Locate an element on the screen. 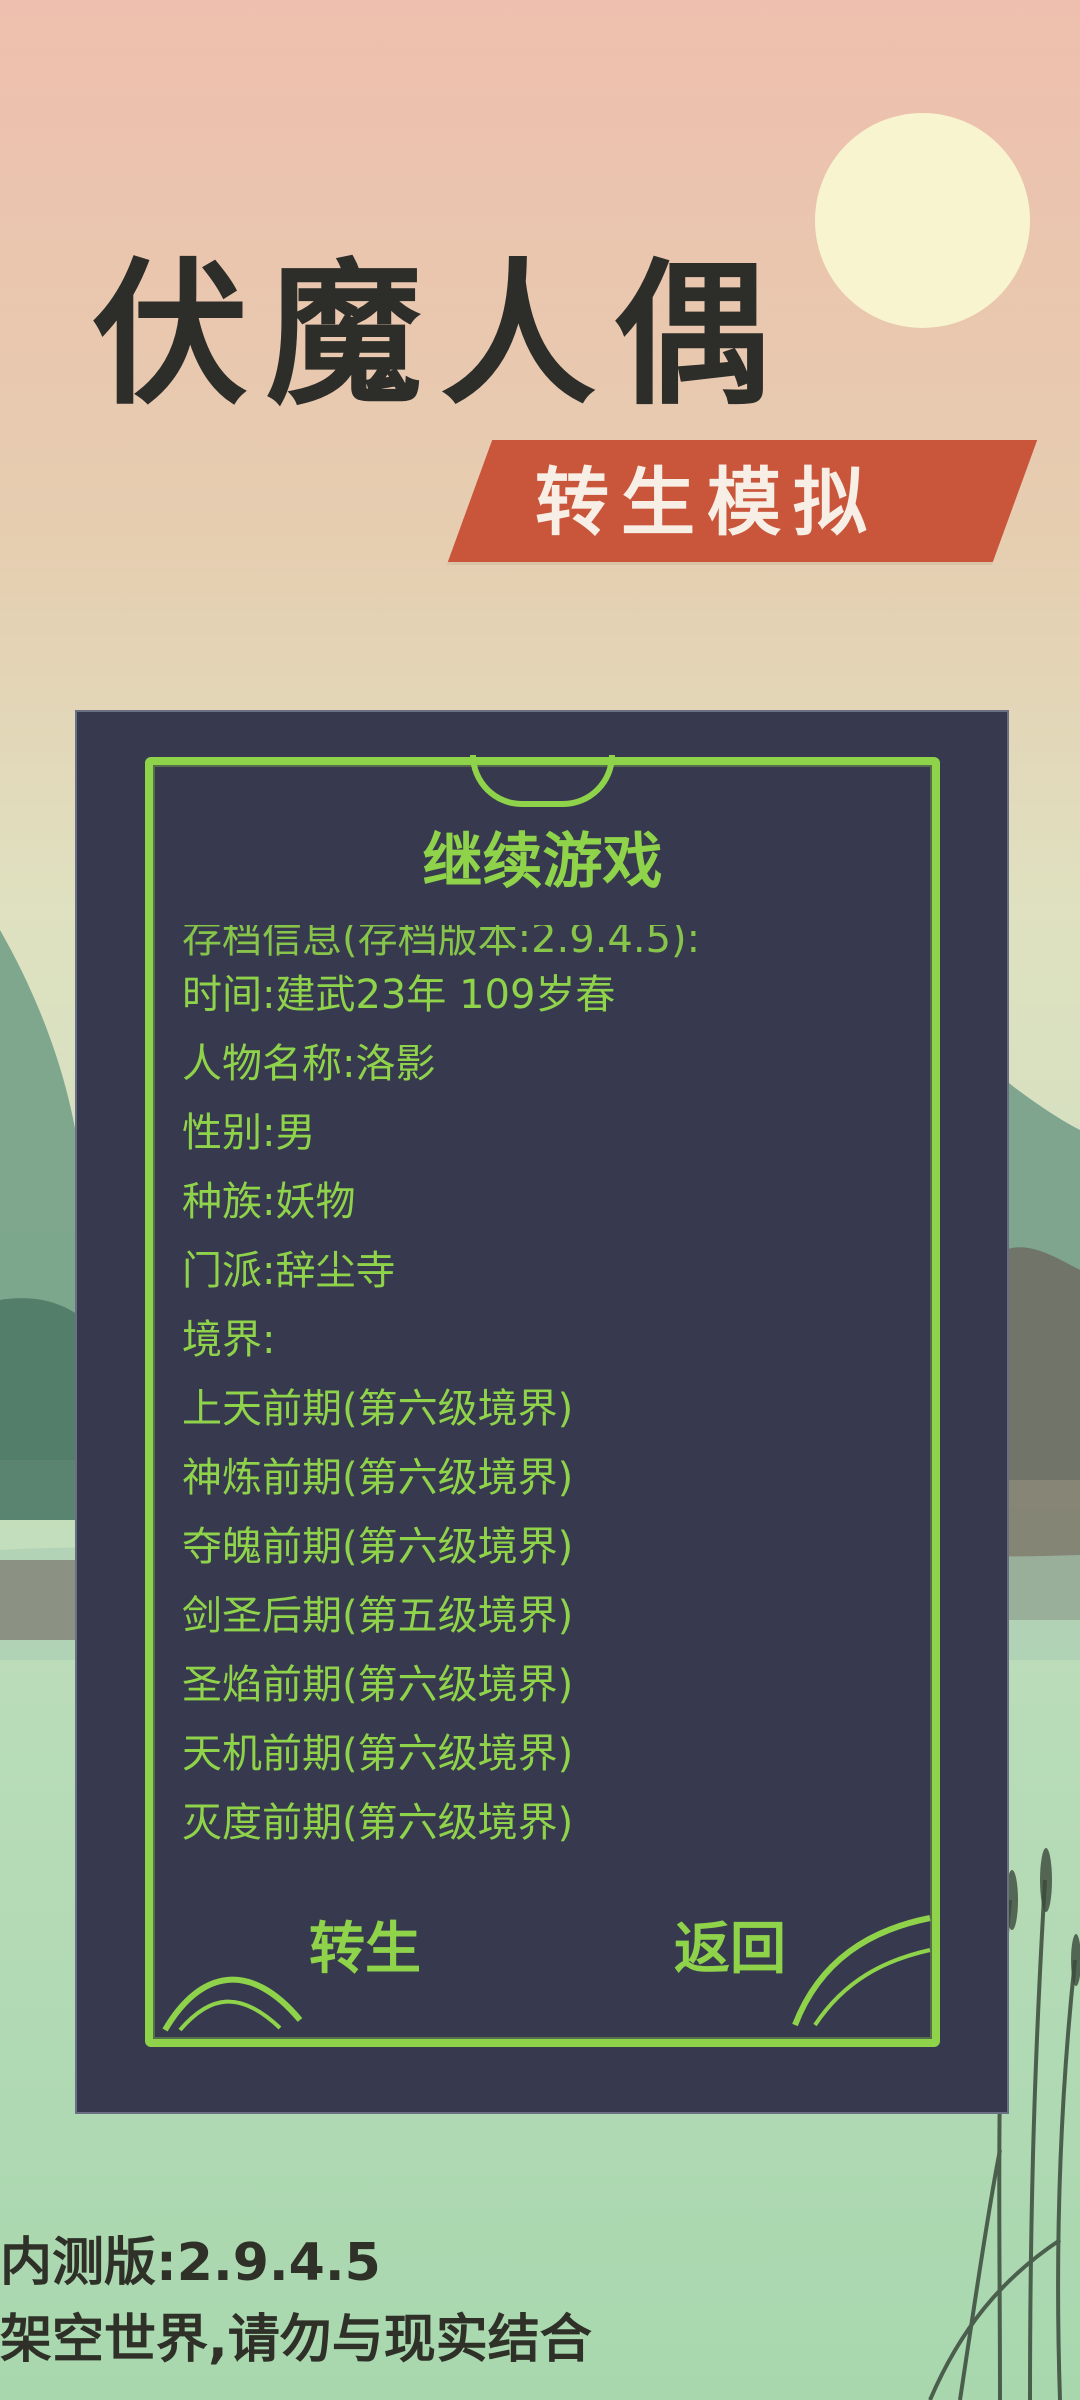 The width and height of the screenshot is (1080, 2400). time-line: 时间:建武23年 109岁春 is located at coordinates (399, 995).